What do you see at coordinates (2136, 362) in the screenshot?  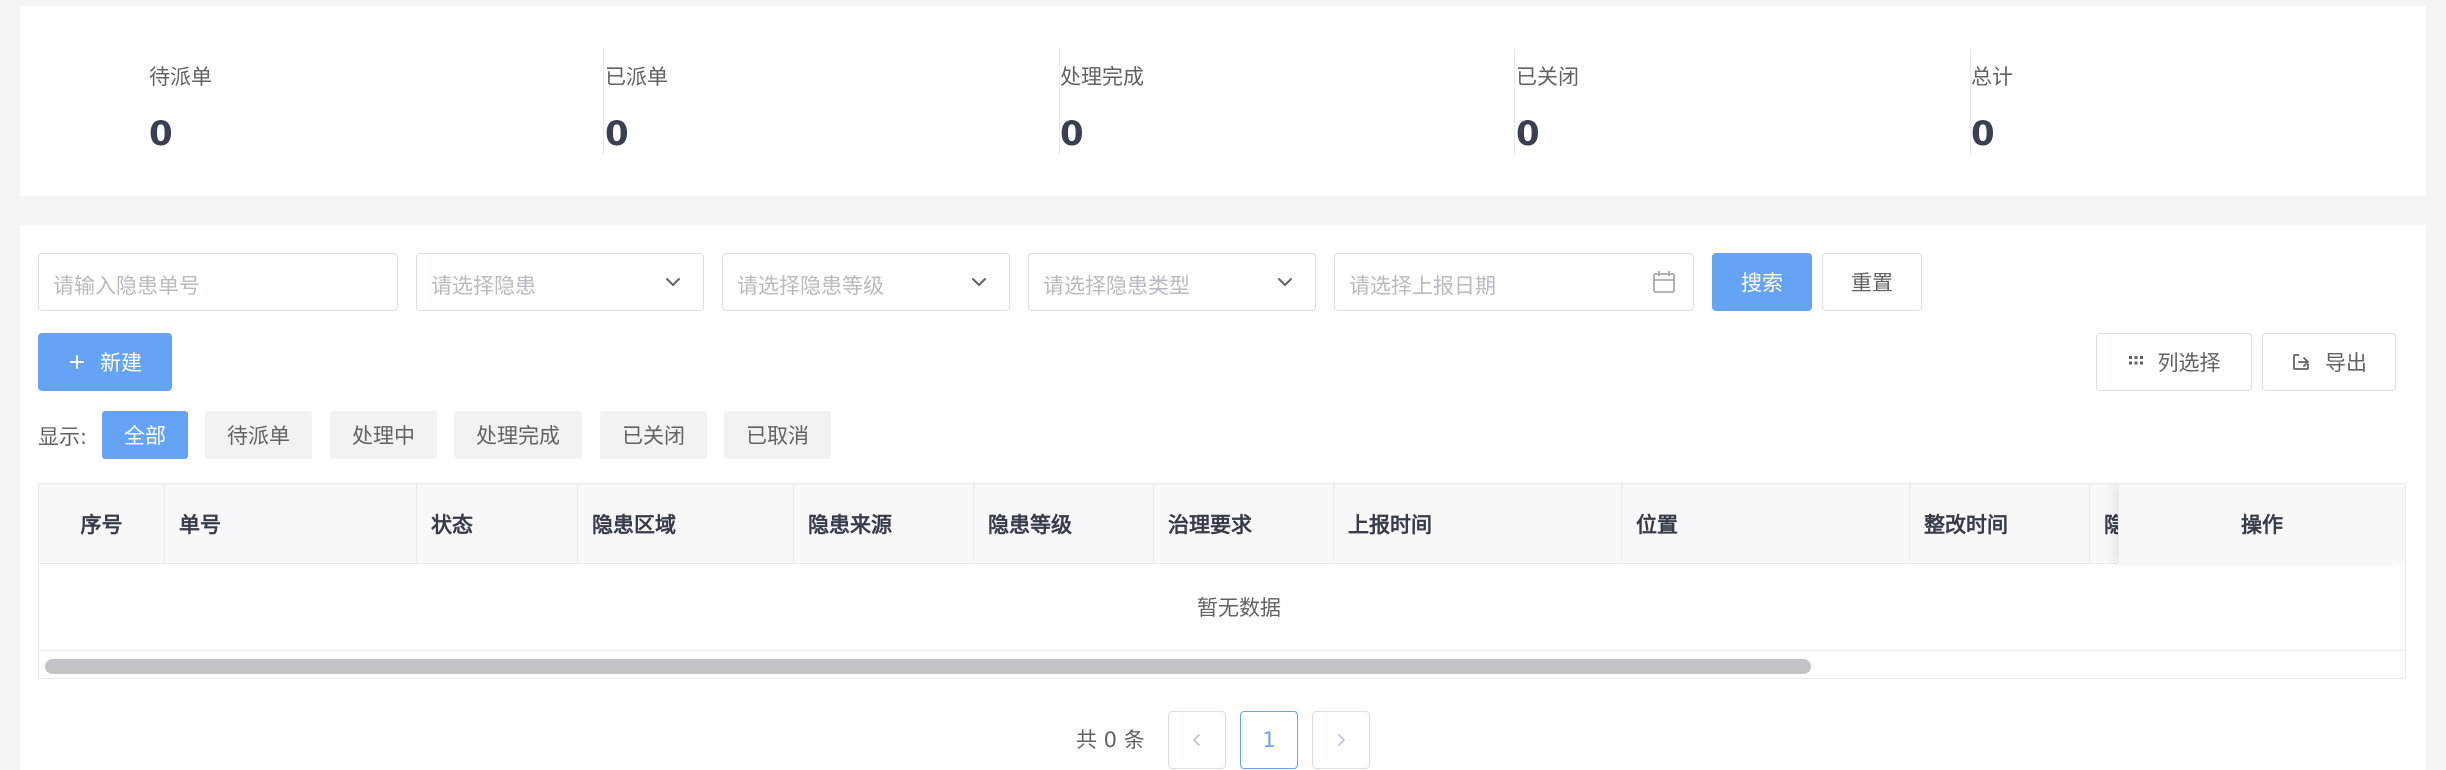 I see `grid-icon` at bounding box center [2136, 362].